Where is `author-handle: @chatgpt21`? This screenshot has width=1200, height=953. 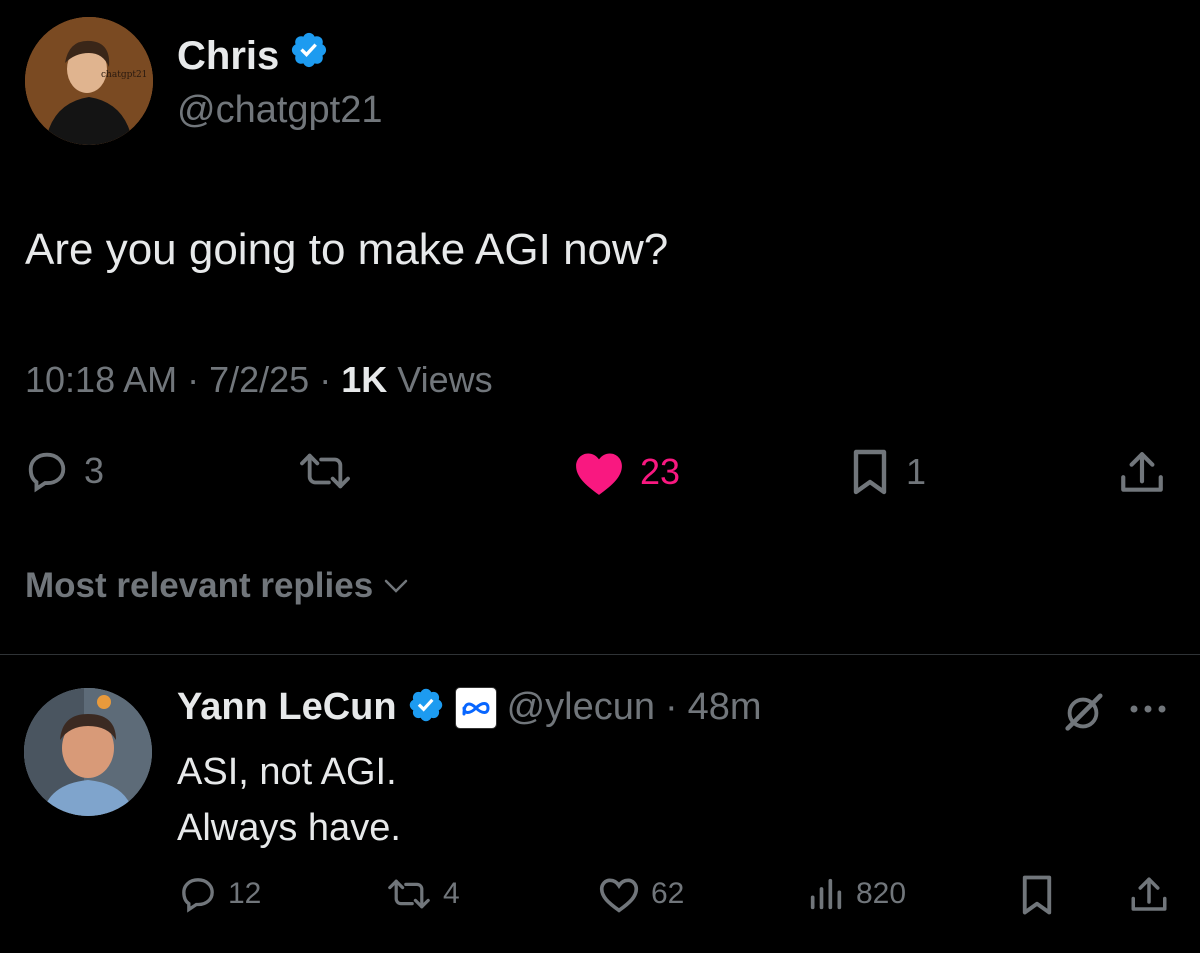
author-handle: @chatgpt21 is located at coordinates (280, 111).